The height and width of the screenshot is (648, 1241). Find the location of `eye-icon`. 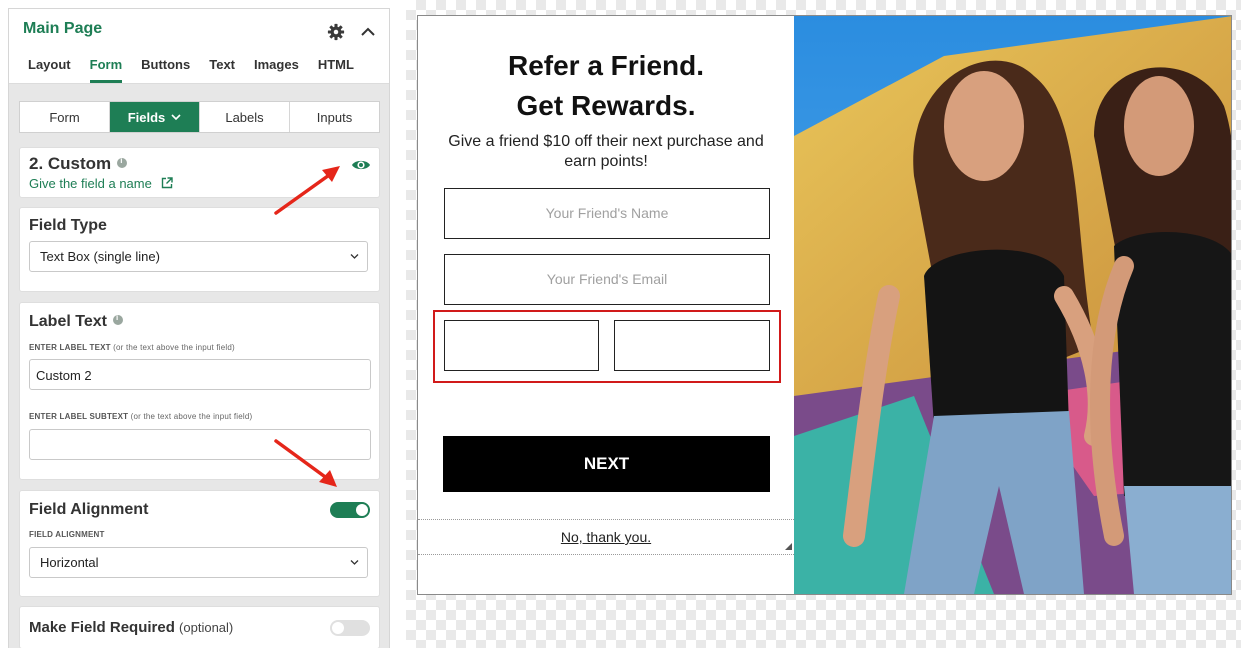

eye-icon is located at coordinates (361, 165).